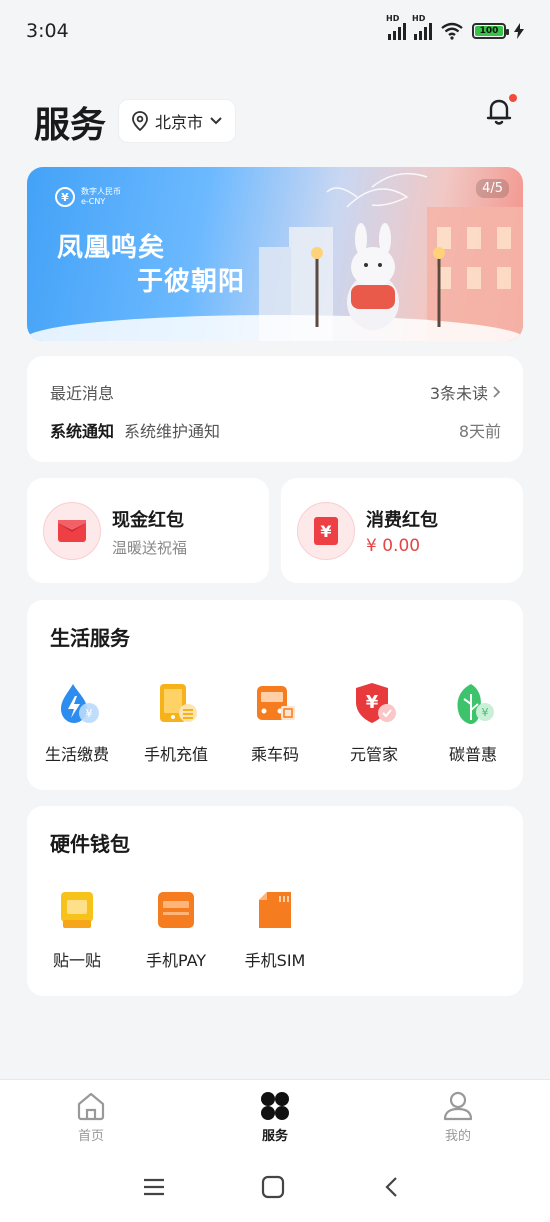 This screenshot has height=1222, width=550. Describe the element at coordinates (275, 910) in the screenshot. I see `sim-card-icon` at that location.